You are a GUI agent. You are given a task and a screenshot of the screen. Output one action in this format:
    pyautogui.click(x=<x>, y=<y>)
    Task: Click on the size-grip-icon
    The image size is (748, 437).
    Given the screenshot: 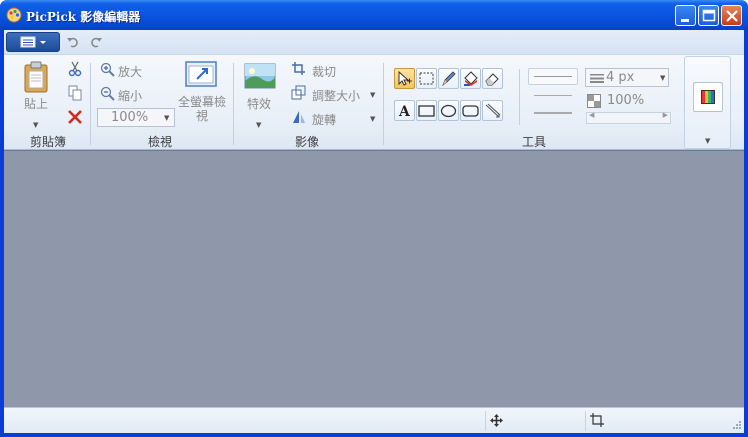 What is the action you would take?
    pyautogui.click(x=736, y=426)
    